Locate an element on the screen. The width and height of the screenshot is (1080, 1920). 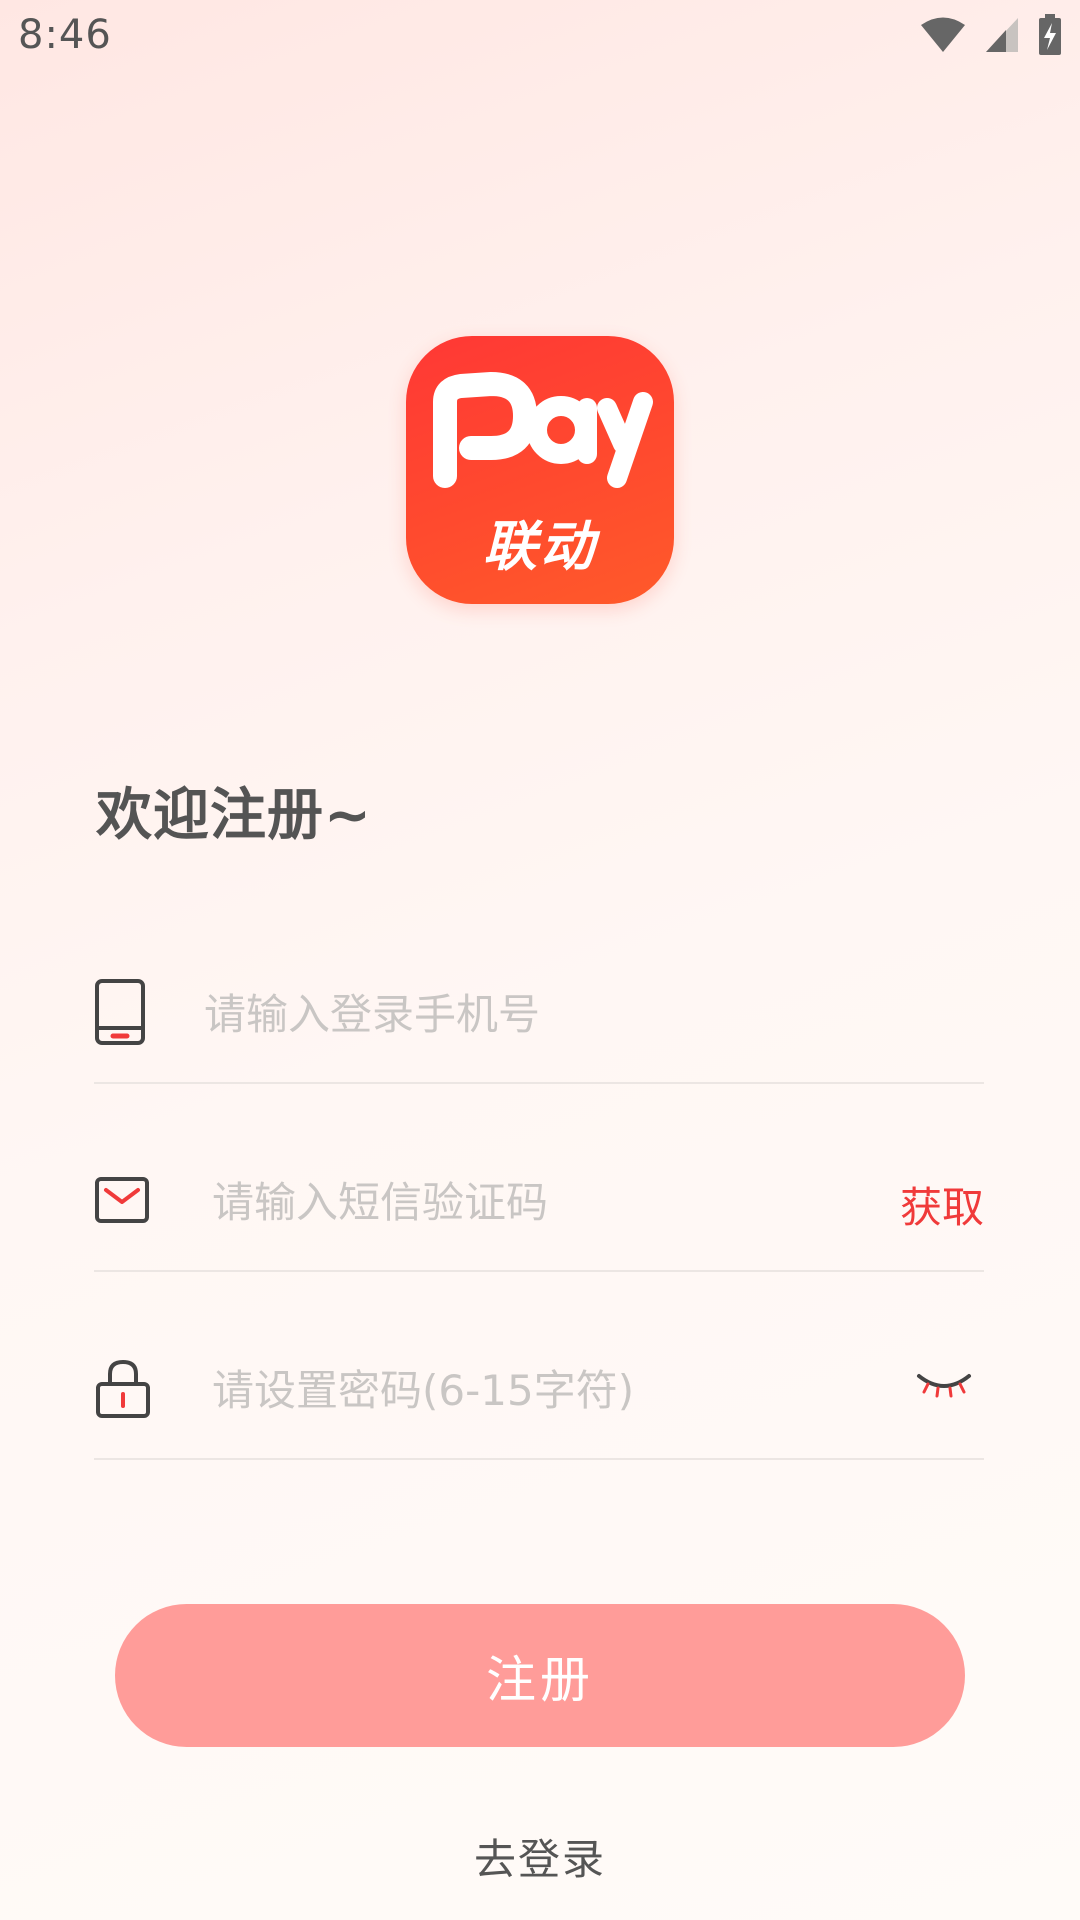
go-login-link: 去登录 is located at coordinates (540, 1856).